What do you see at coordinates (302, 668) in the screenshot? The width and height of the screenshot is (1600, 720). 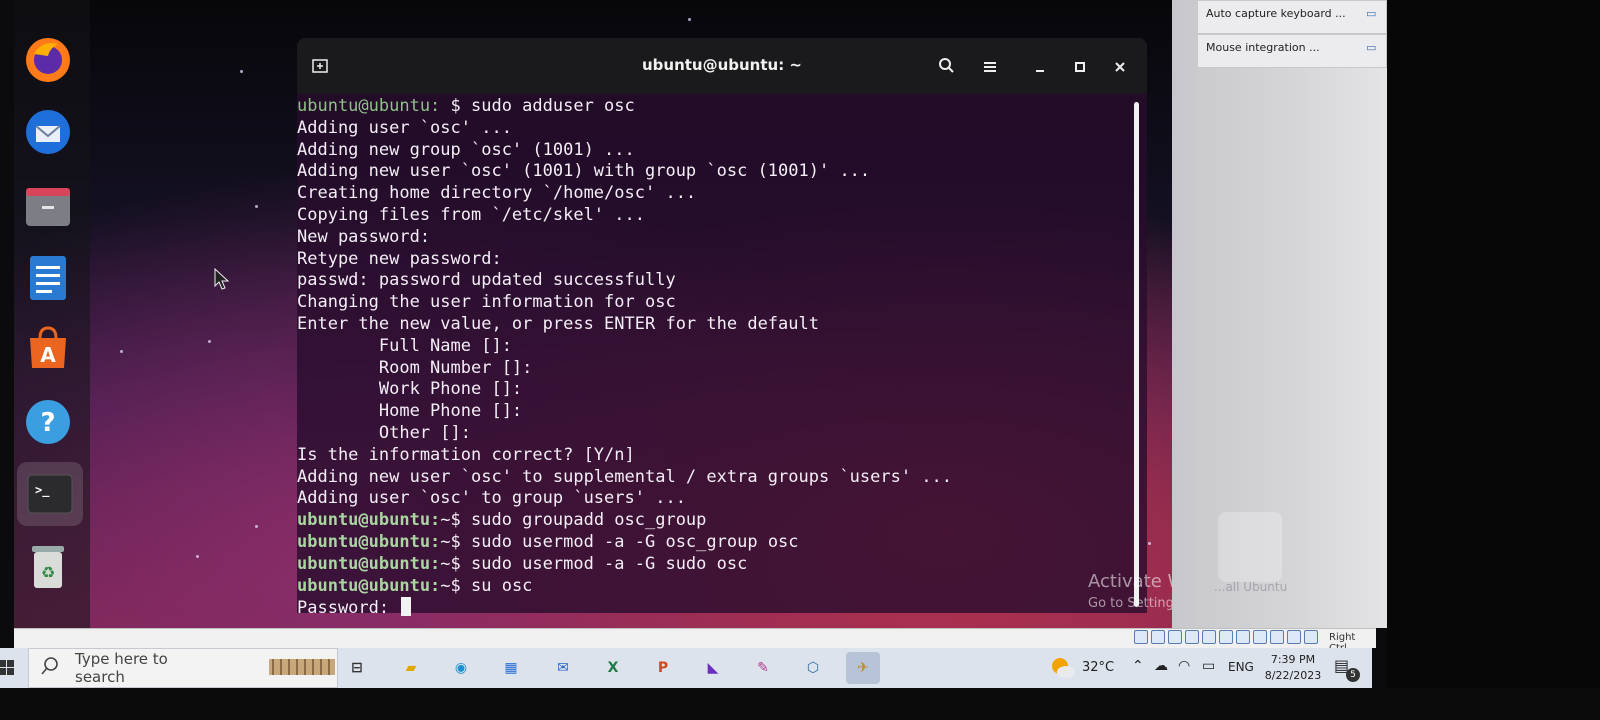 I see `search-highlight-icon` at bounding box center [302, 668].